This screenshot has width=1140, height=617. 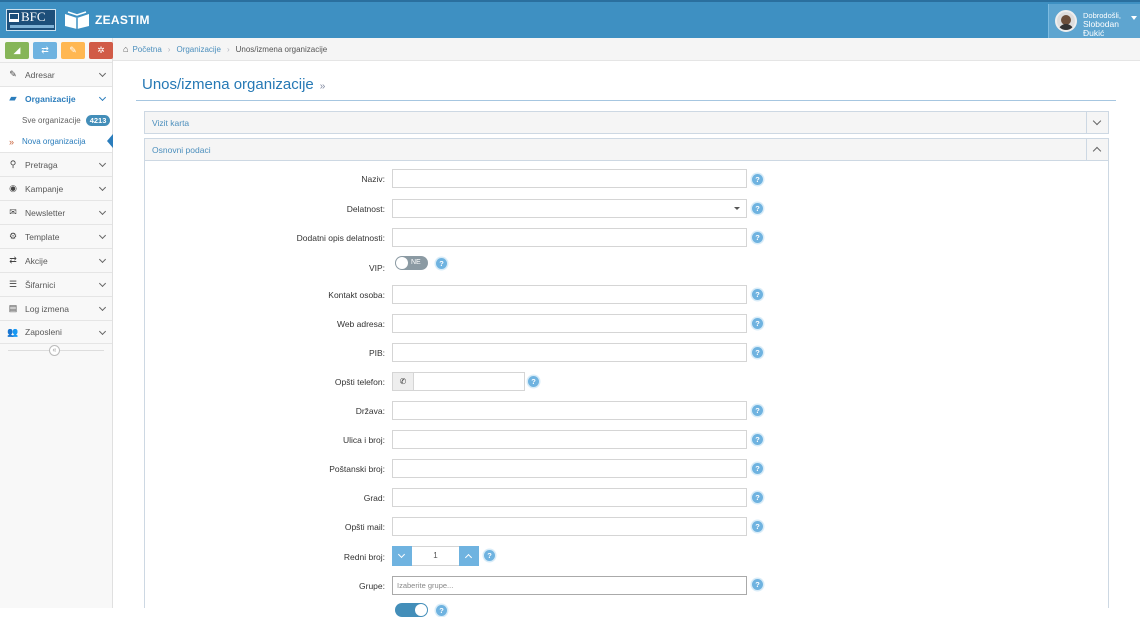 What do you see at coordinates (1094, 22) in the screenshot?
I see `user-menu: Dobrodošli, Slobodan Đukić` at bounding box center [1094, 22].